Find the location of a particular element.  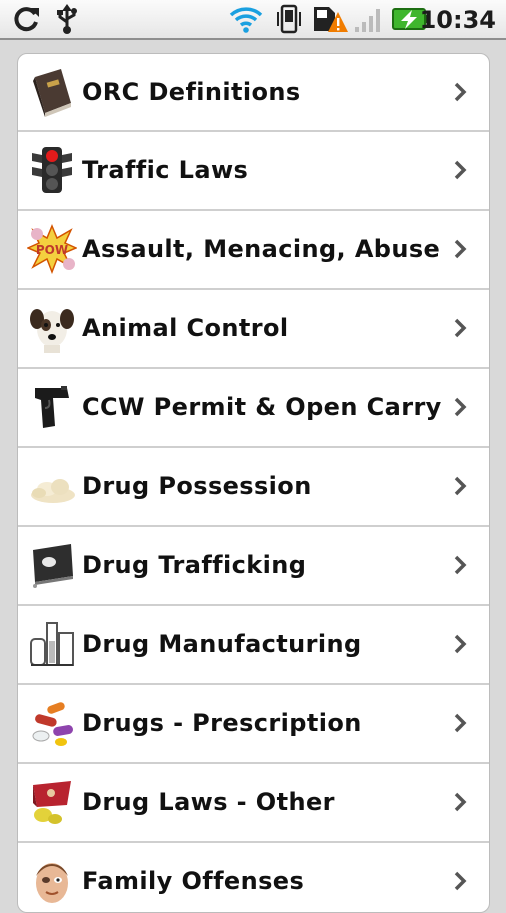

list-item-family-offenses: Family Offenses is located at coordinates (253, 877).